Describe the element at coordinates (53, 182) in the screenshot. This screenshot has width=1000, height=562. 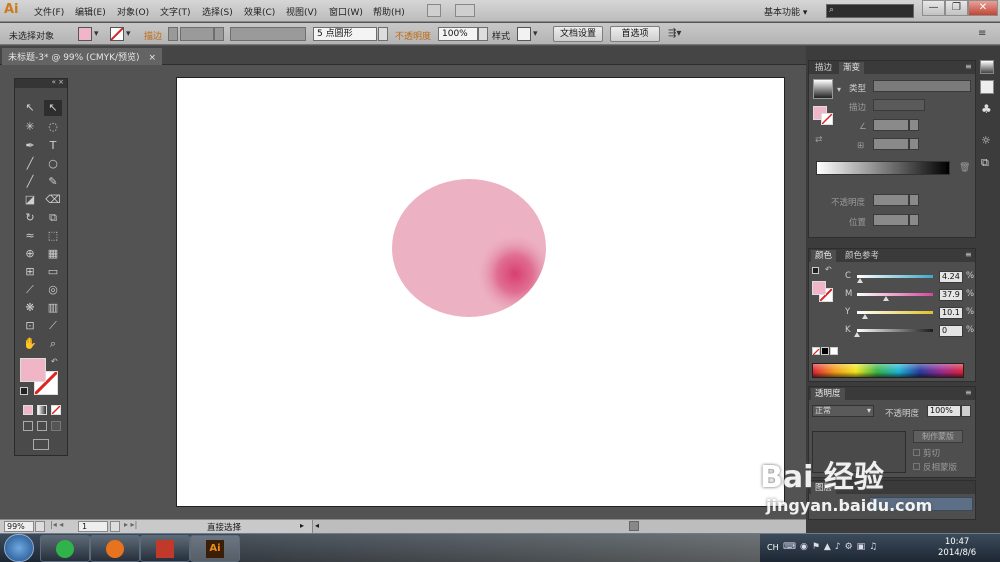
I see `pencil-icon: ✎` at that location.